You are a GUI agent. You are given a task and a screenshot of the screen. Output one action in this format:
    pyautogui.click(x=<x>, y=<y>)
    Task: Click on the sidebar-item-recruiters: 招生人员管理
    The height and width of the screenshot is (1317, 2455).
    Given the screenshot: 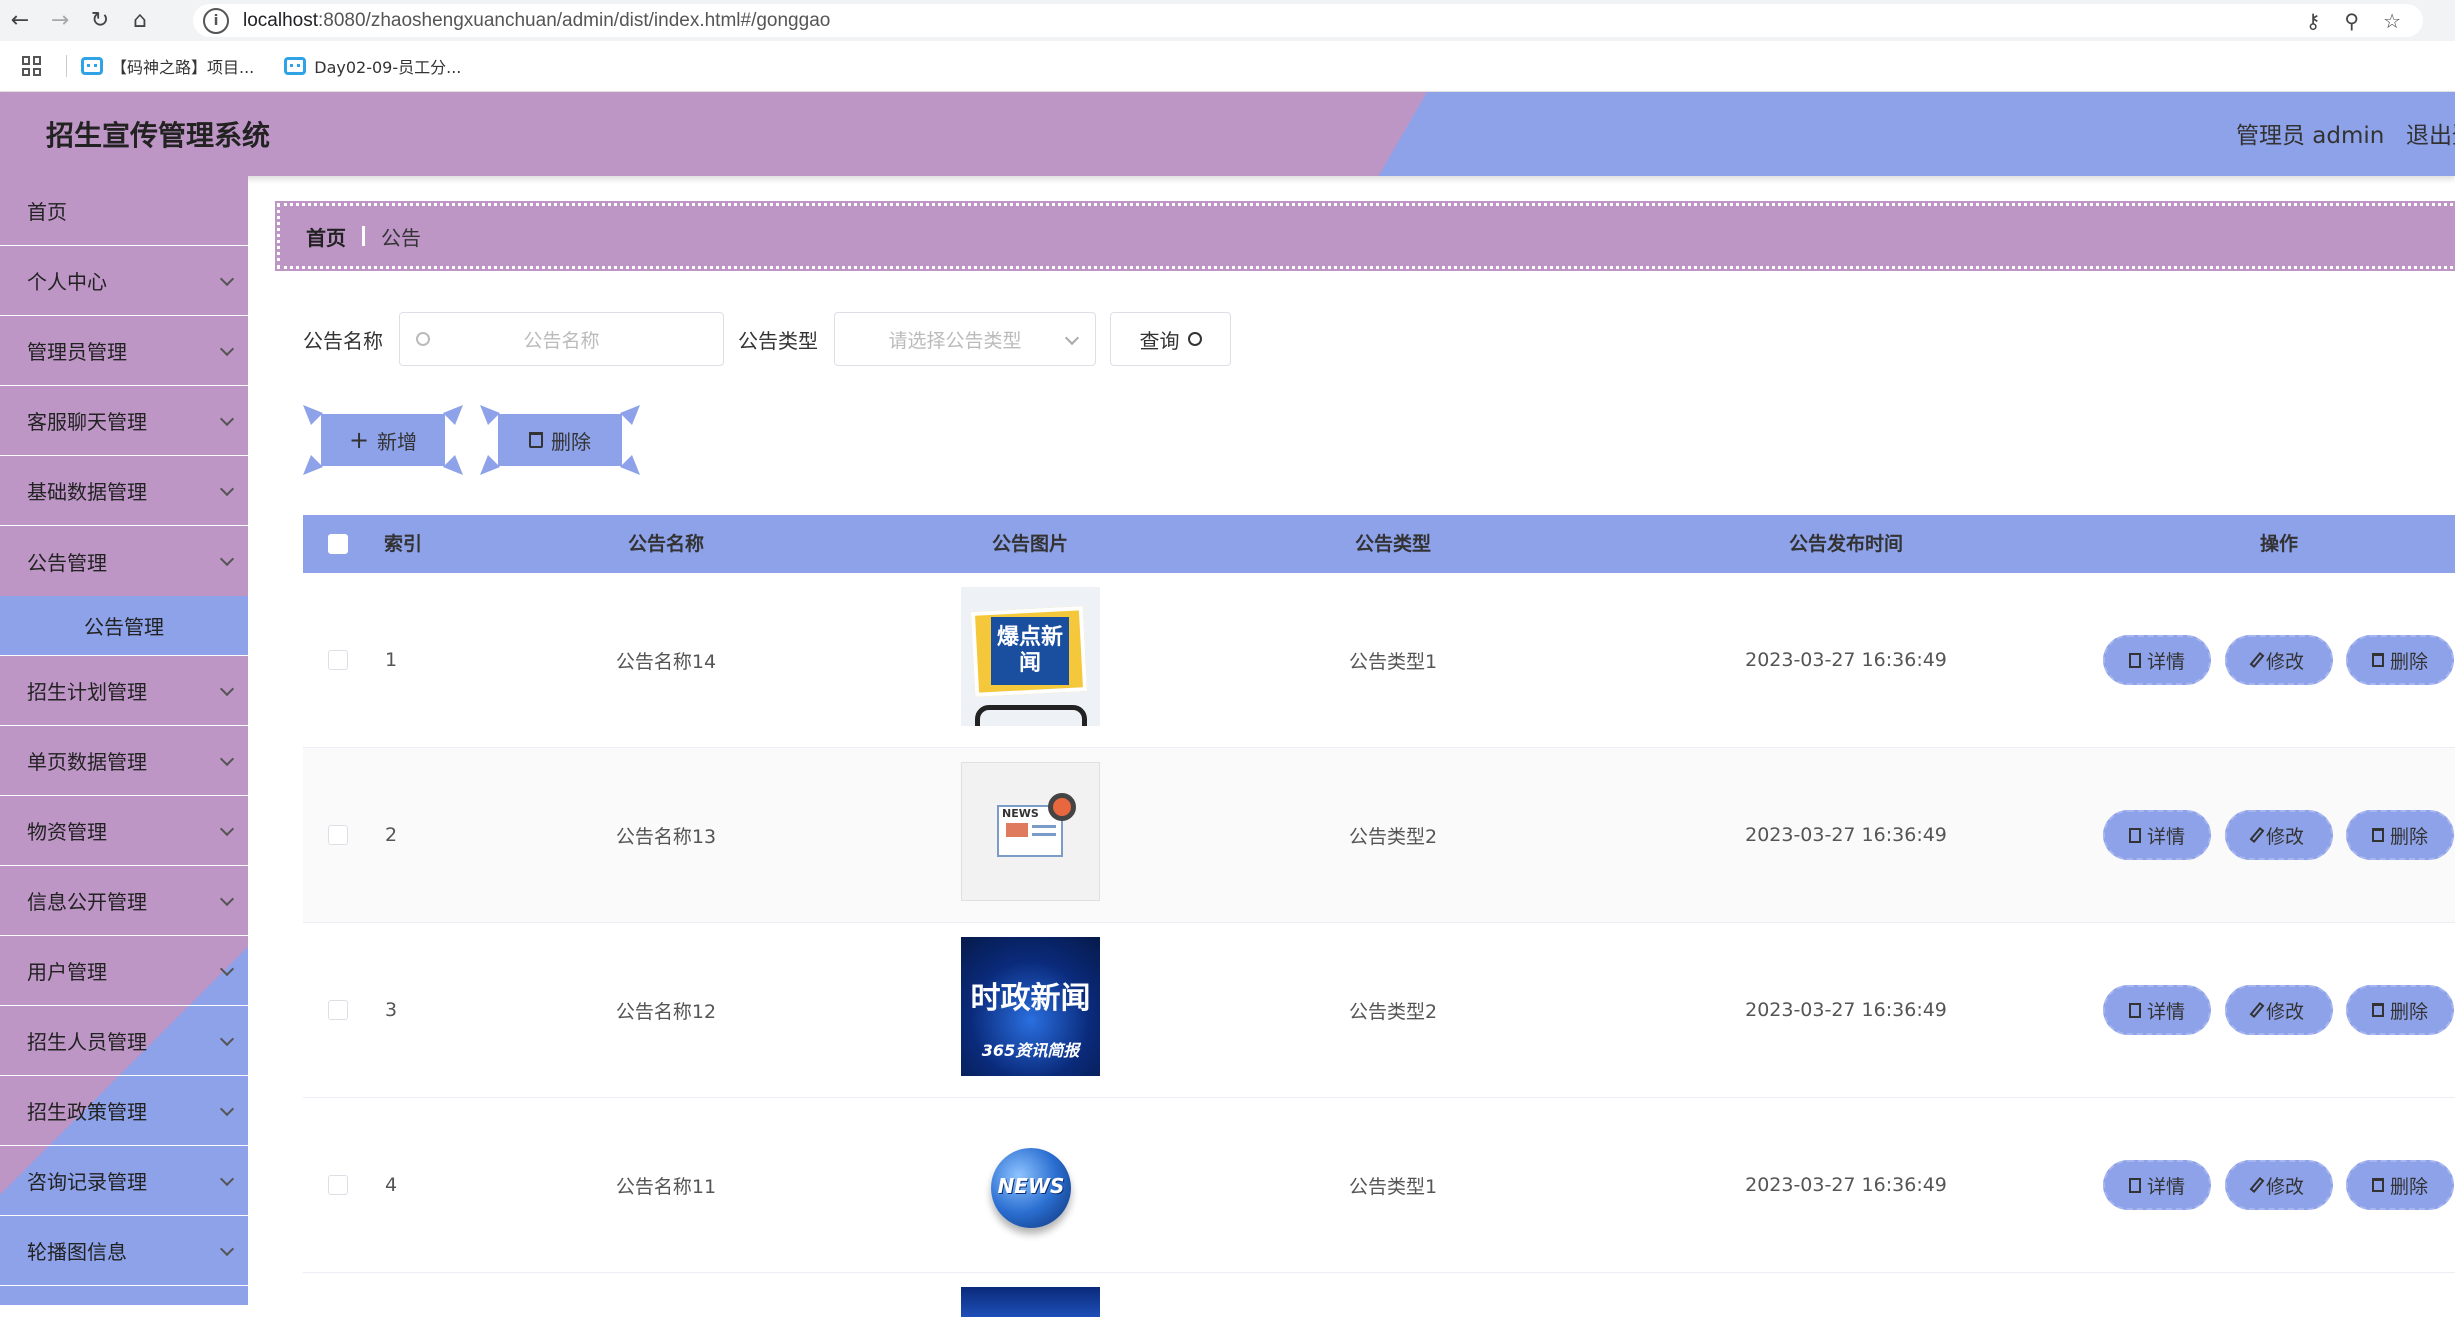 What is the action you would take?
    pyautogui.click(x=124, y=1041)
    